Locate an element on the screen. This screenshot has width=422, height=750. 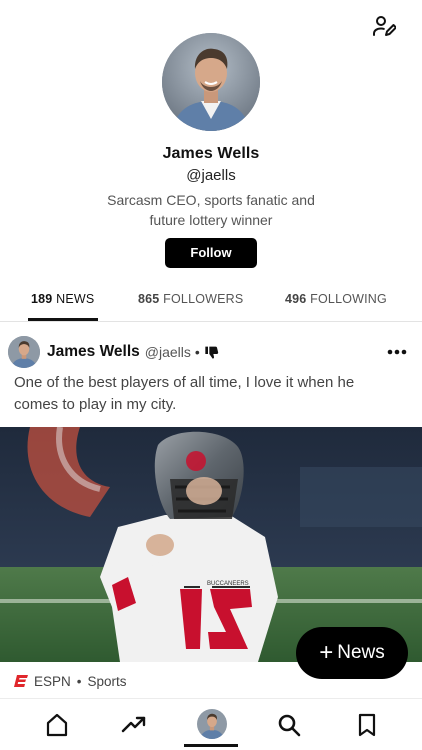
follow-button: Follow is located at coordinates (211, 253).